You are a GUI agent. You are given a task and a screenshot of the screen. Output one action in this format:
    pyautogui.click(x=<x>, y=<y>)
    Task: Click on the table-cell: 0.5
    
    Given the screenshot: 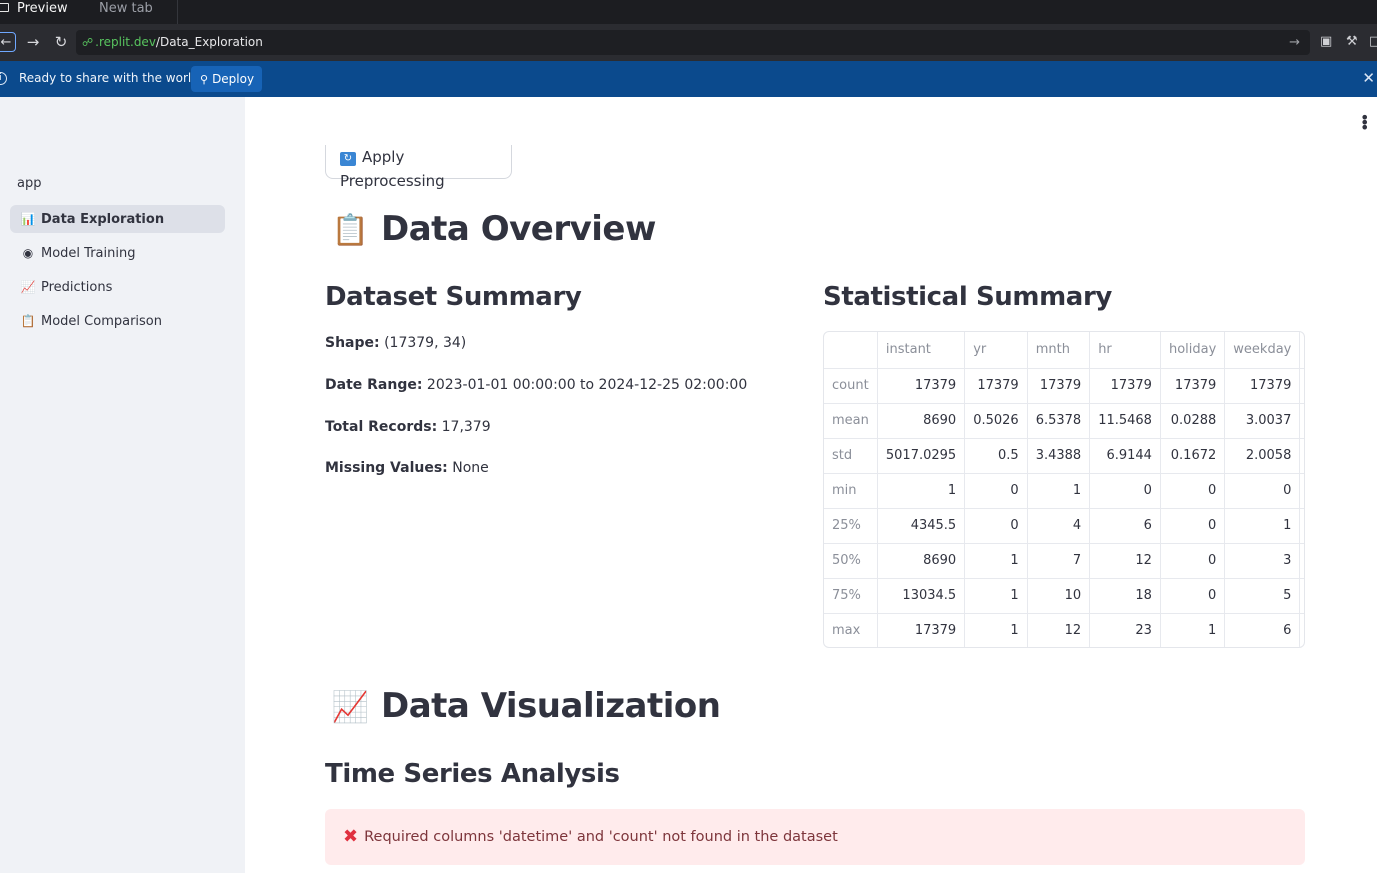 What is the action you would take?
    pyautogui.click(x=996, y=456)
    